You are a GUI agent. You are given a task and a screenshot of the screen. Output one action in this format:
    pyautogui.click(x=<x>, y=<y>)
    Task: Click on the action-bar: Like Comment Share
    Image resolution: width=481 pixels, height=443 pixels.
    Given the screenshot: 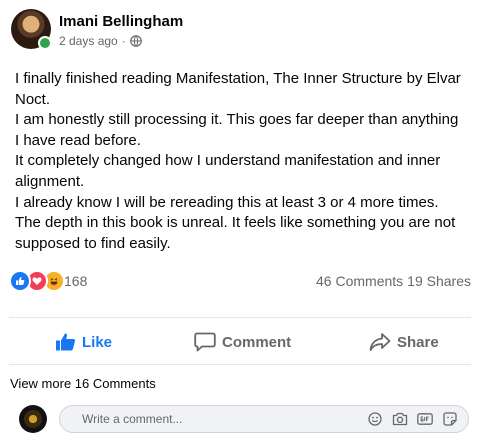 What is the action you would take?
    pyautogui.click(x=240, y=342)
    